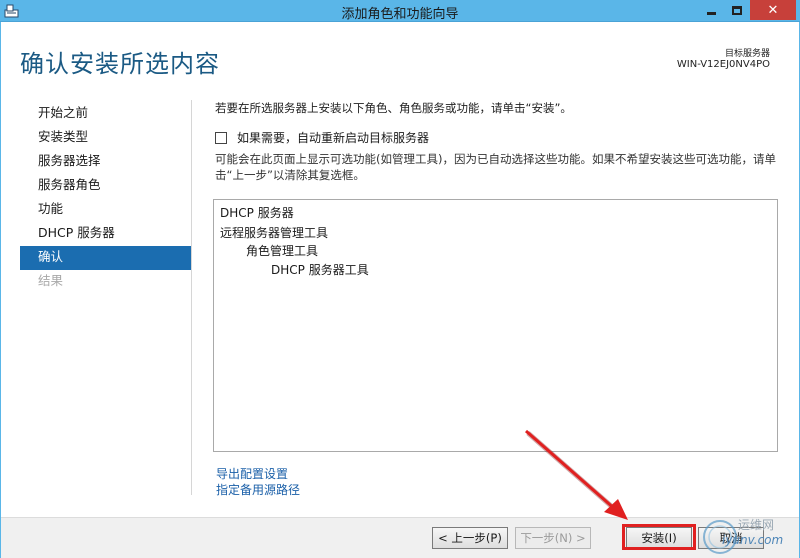  Describe the element at coordinates (105, 234) in the screenshot. I see `nav-item-dhcp-server: DHCP 服务器` at that location.